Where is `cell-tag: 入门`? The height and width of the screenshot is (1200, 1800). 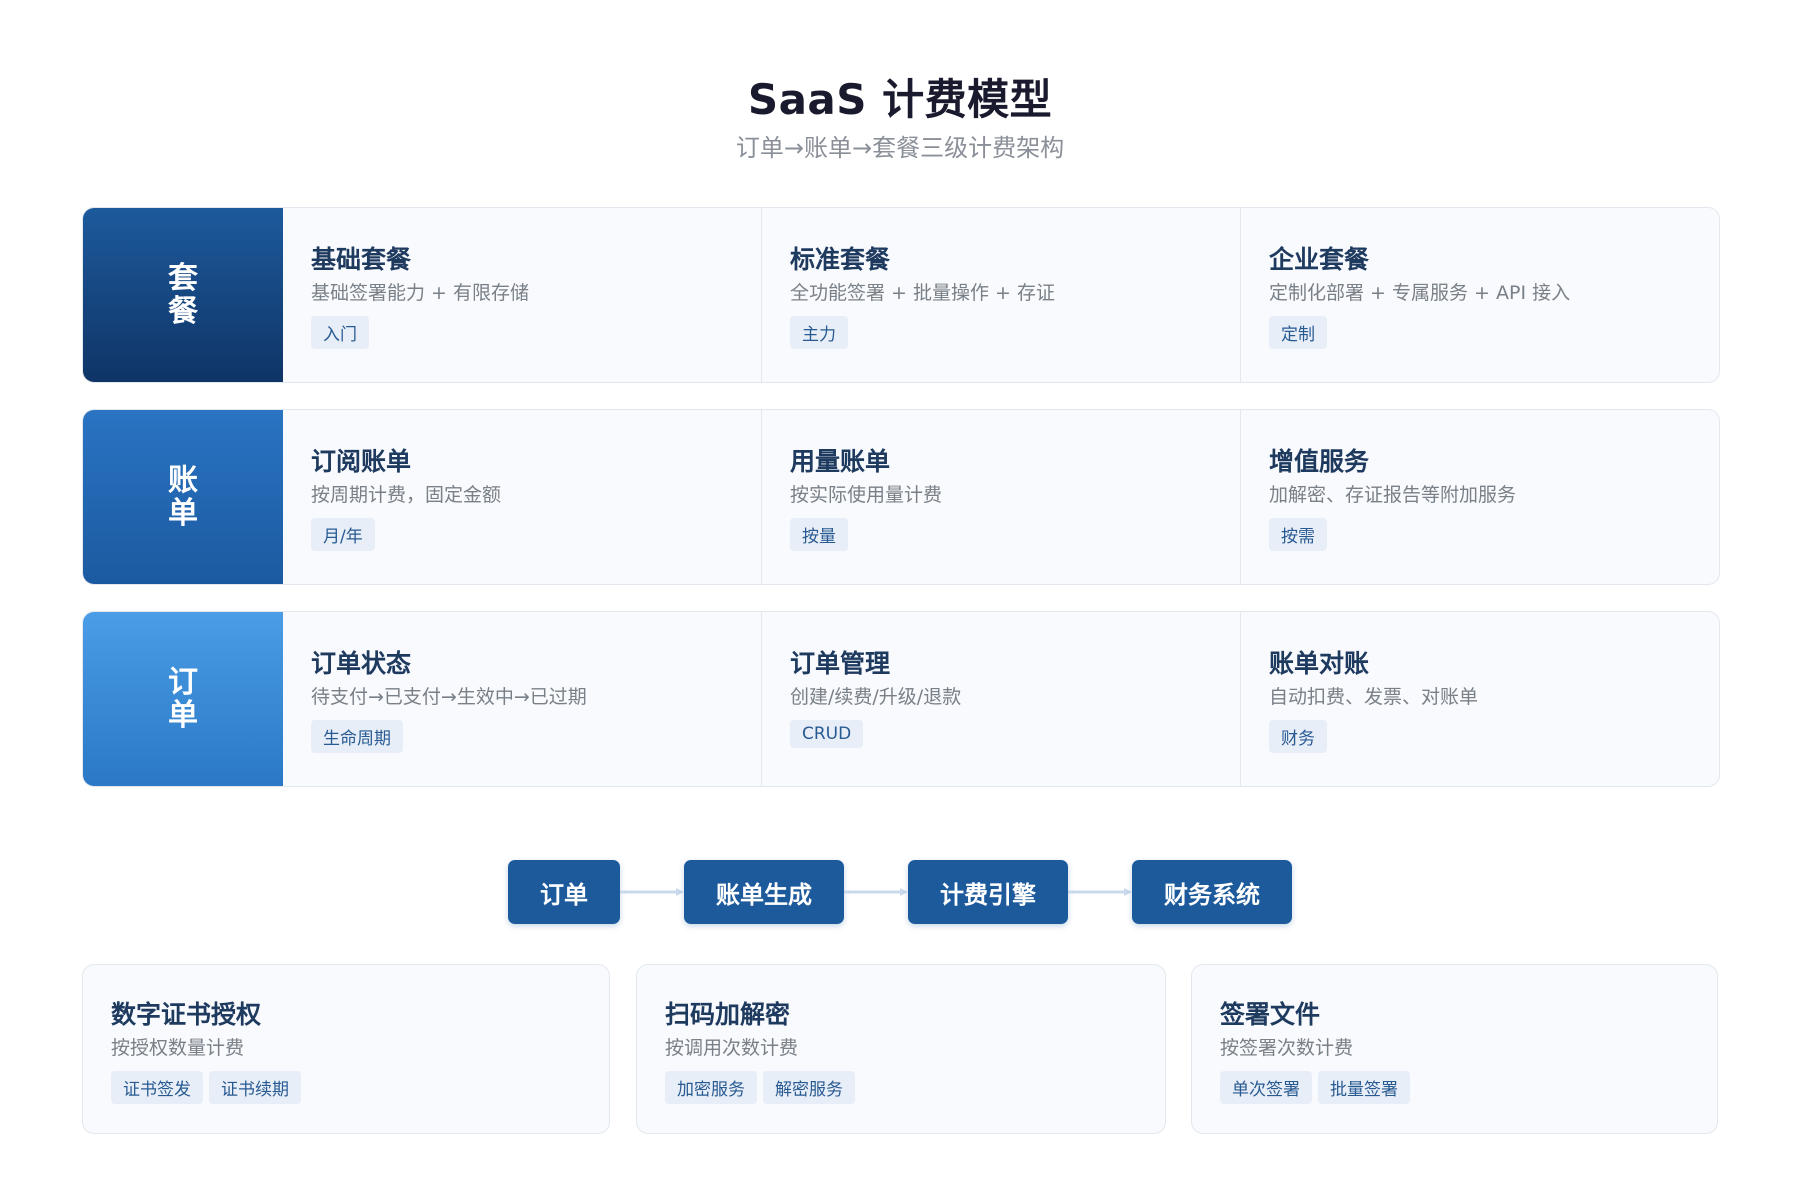 cell-tag: 入门 is located at coordinates (340, 332).